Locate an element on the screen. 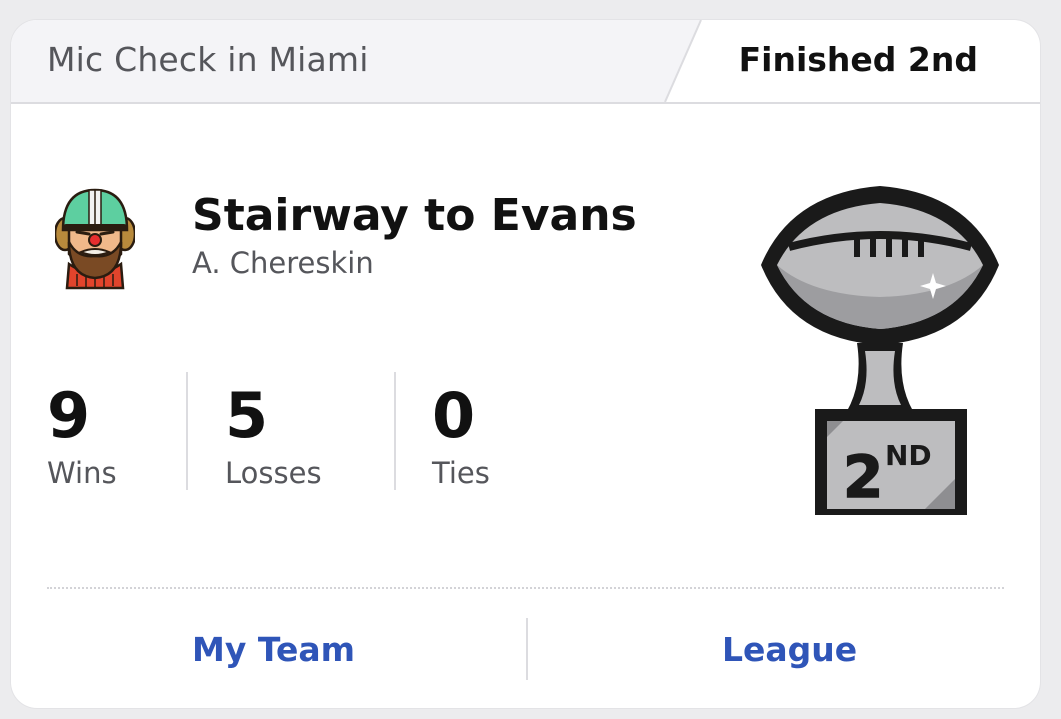 The height and width of the screenshot is (719, 1061). team-owner: A. Chereskin is located at coordinates (283, 263).